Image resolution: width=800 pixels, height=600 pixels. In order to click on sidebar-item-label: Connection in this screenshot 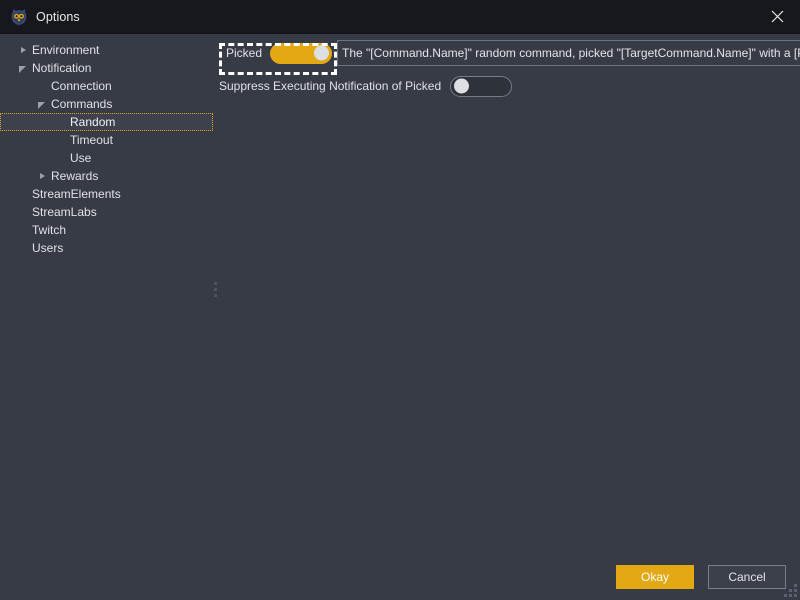, I will do `click(81, 86)`.